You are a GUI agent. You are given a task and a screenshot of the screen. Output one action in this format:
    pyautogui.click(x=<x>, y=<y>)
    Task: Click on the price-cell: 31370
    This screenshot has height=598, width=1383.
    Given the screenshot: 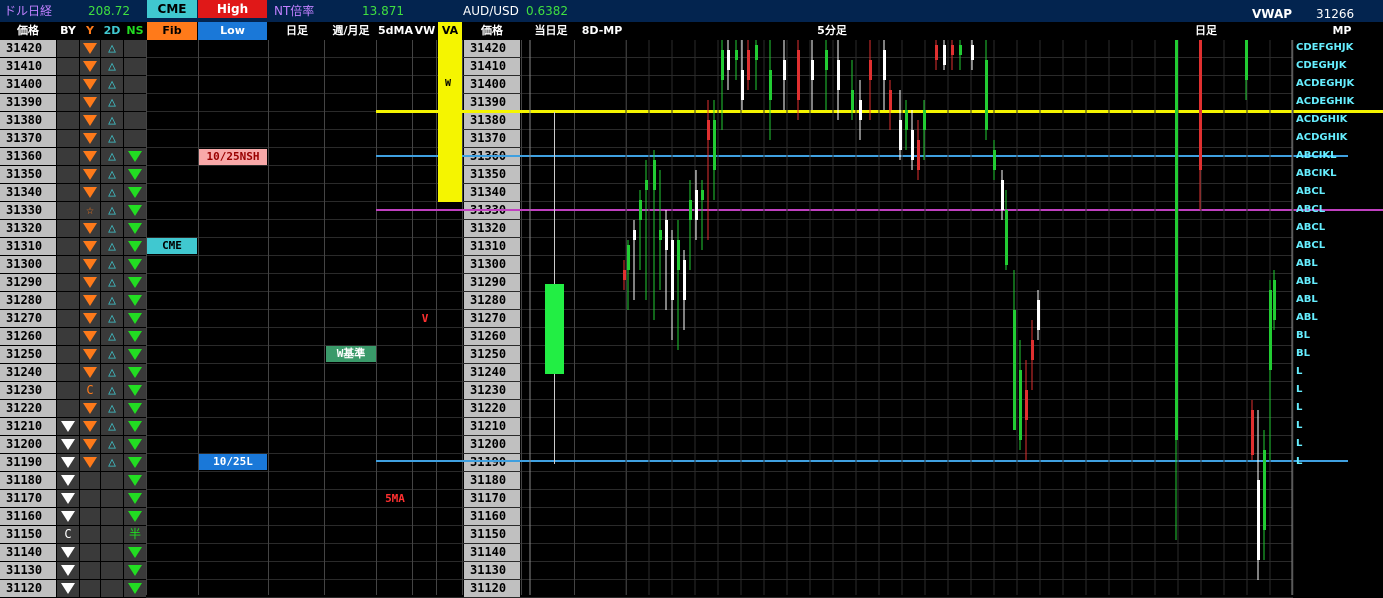 What is the action you would take?
    pyautogui.click(x=28, y=138)
    